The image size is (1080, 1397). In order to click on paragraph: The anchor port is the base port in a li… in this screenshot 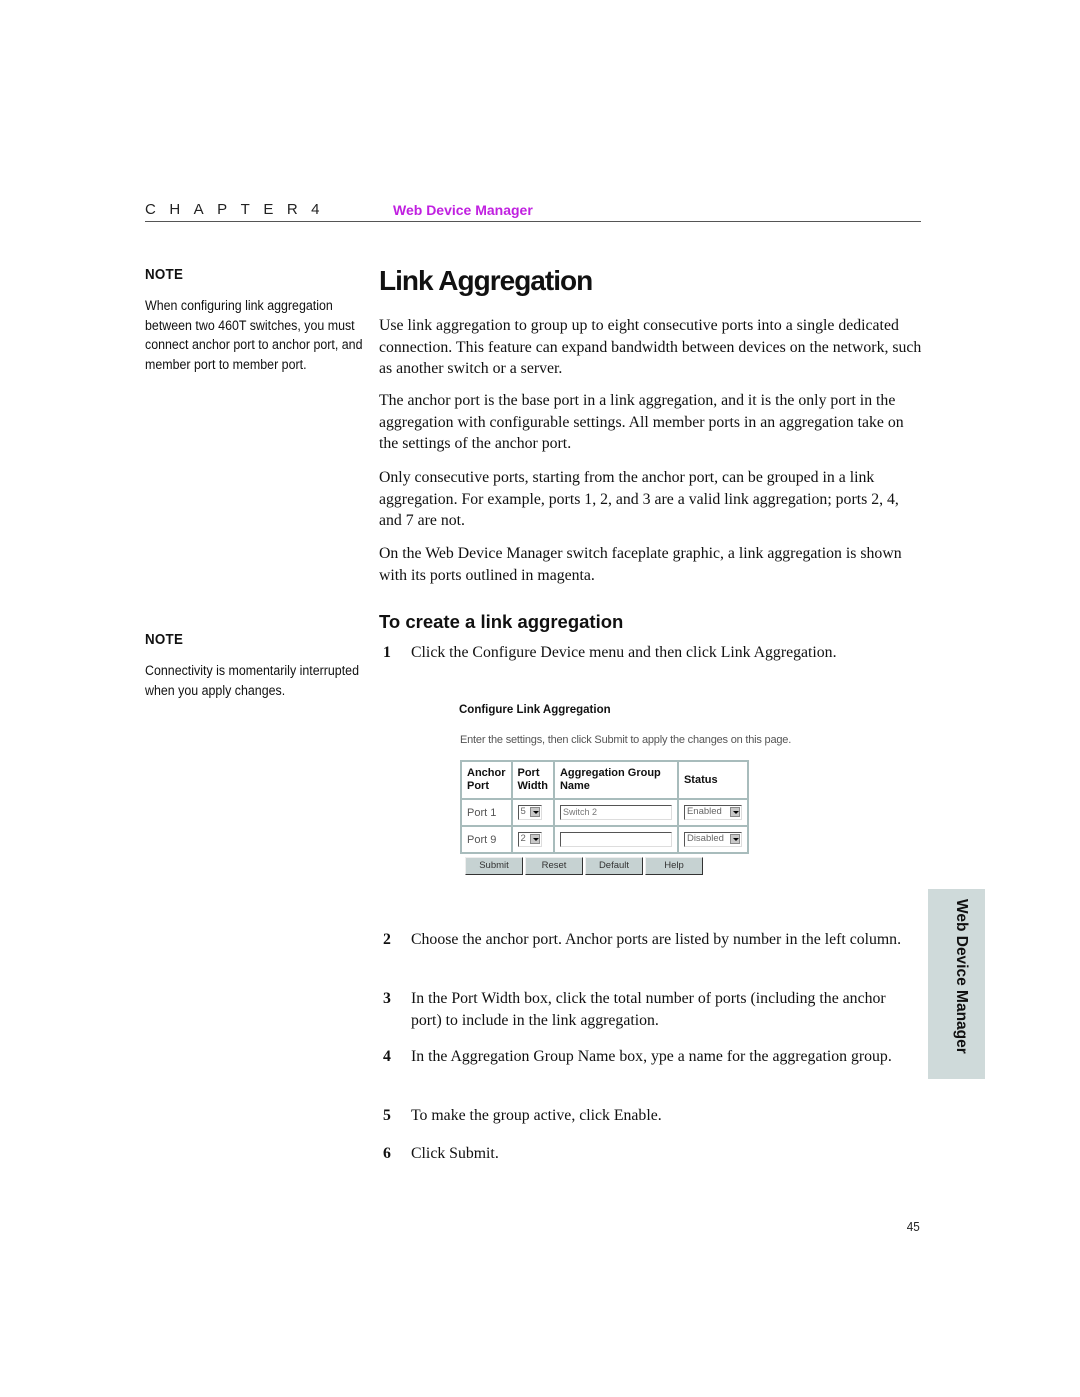, I will do `click(641, 422)`.